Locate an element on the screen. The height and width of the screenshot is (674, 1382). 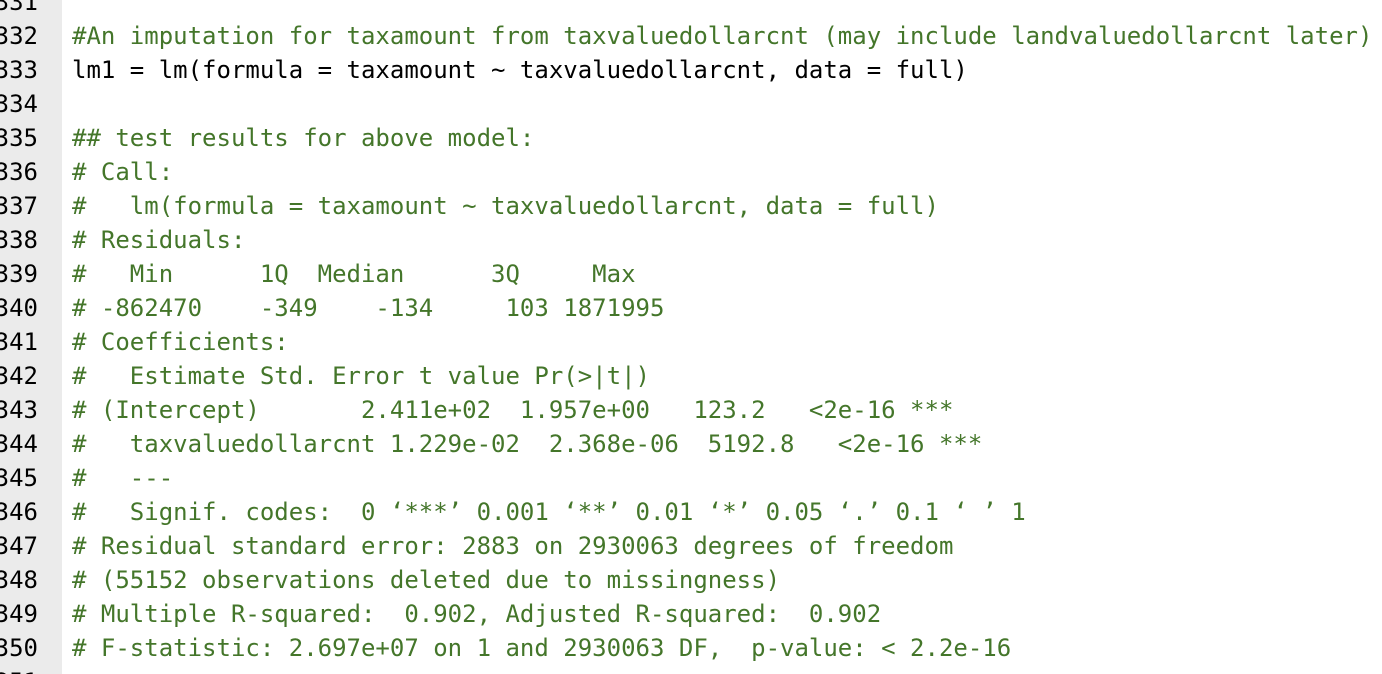
code-line: 336 # Call: is located at coordinates (691, 172).